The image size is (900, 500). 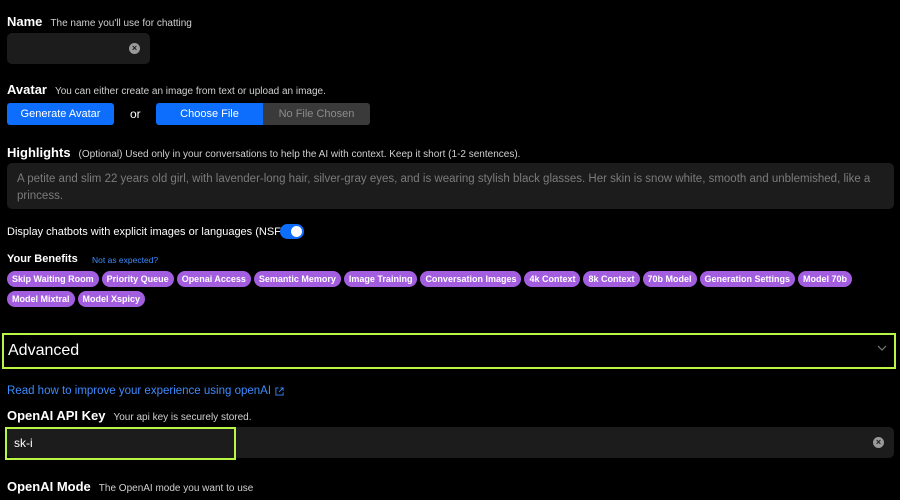 What do you see at coordinates (39, 152) in the screenshot?
I see `highlights-label: Highlights` at bounding box center [39, 152].